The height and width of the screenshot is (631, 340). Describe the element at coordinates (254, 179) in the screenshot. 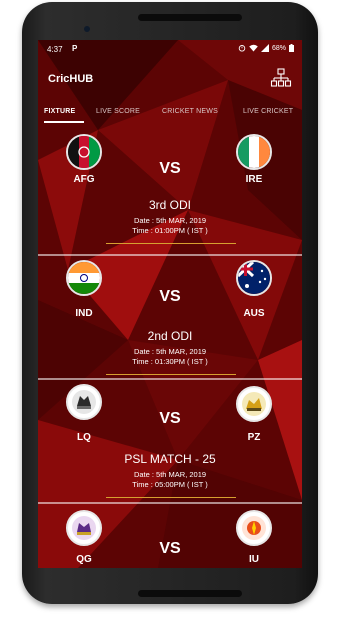

I see `team2-code: IRE` at that location.